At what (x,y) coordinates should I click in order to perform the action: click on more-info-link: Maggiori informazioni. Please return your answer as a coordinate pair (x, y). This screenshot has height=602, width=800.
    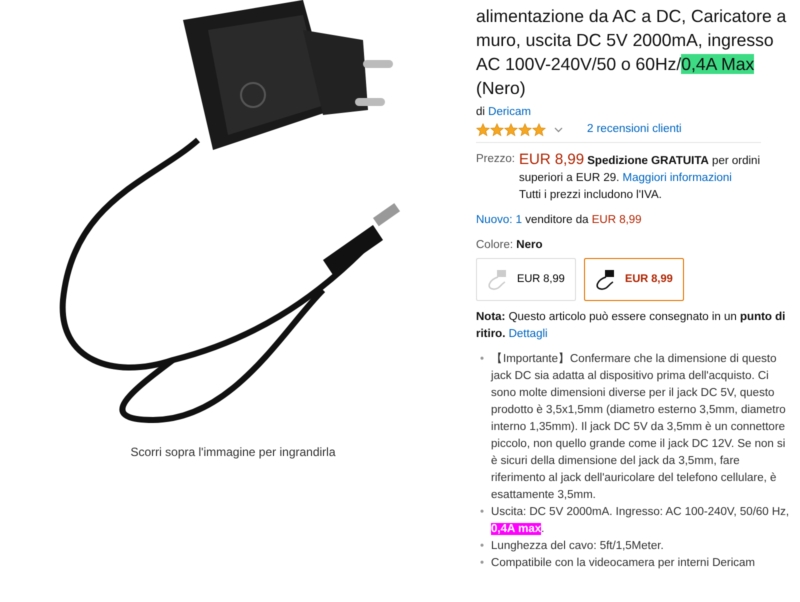
    Looking at the image, I should click on (677, 178).